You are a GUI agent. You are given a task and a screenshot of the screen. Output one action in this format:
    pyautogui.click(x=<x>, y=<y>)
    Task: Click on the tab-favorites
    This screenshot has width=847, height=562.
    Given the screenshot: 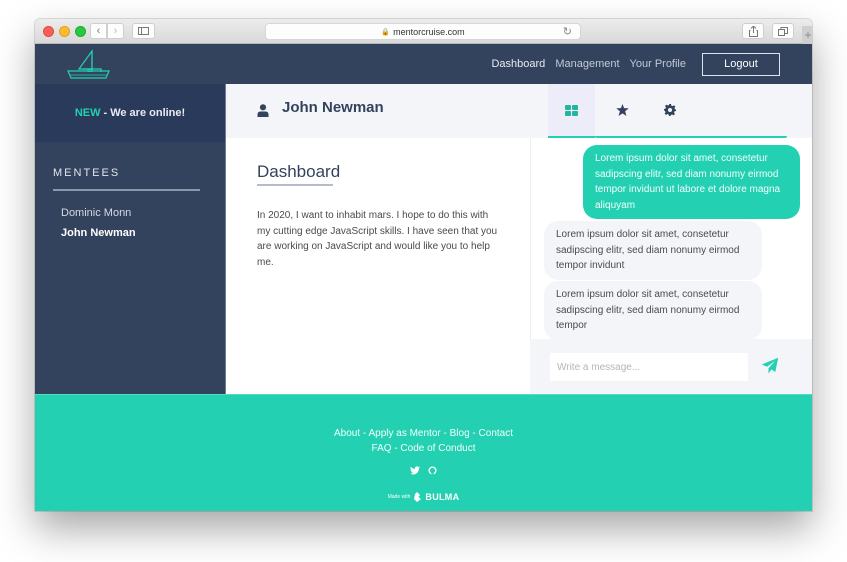 What is the action you would take?
    pyautogui.click(x=622, y=110)
    